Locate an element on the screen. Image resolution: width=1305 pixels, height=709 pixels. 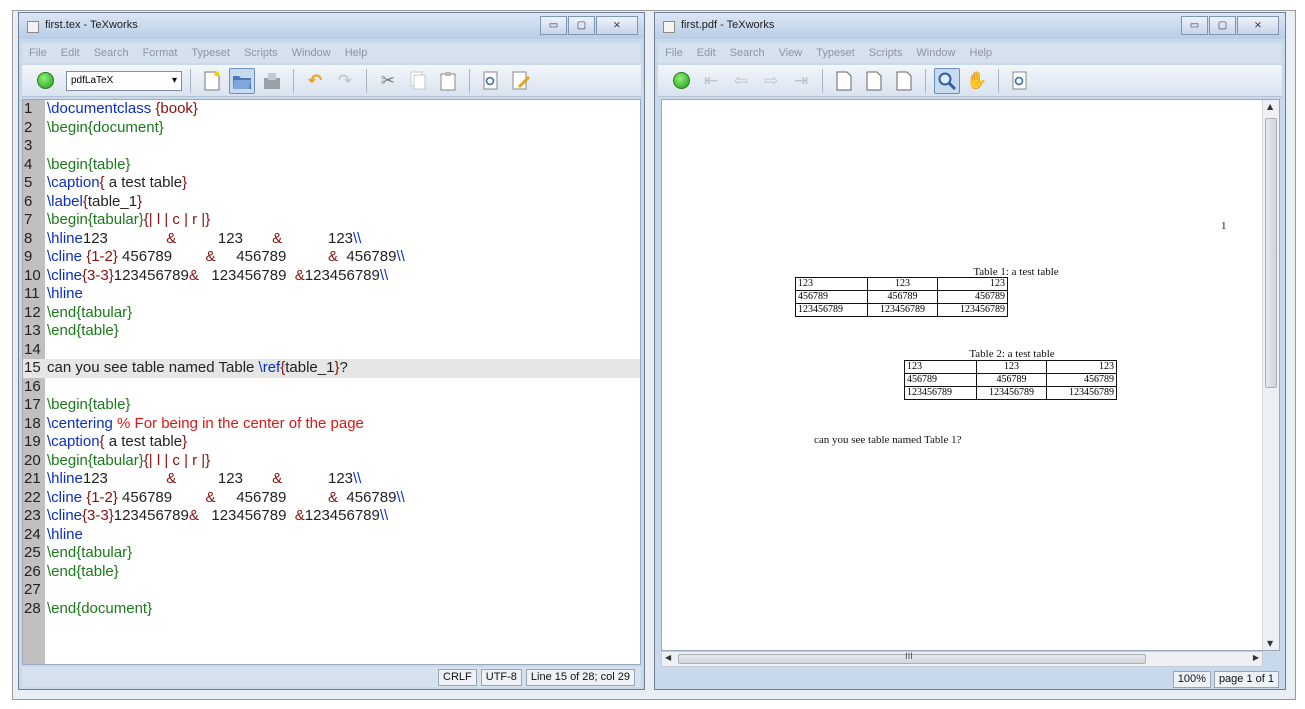
folder-icon is located at coordinates (242, 82).